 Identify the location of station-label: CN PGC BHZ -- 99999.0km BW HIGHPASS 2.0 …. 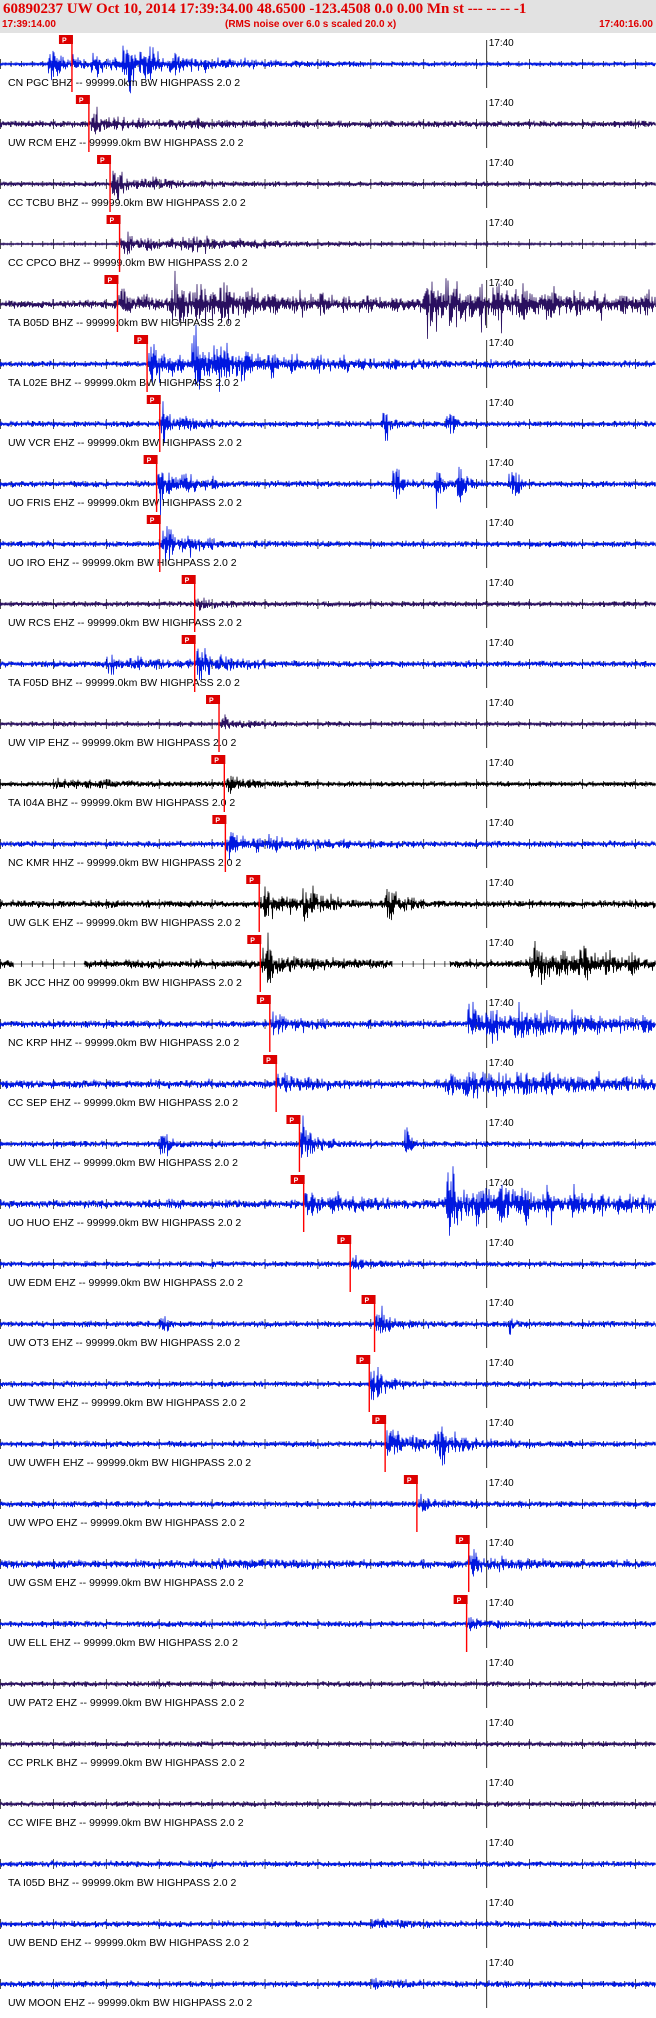
(124, 83).